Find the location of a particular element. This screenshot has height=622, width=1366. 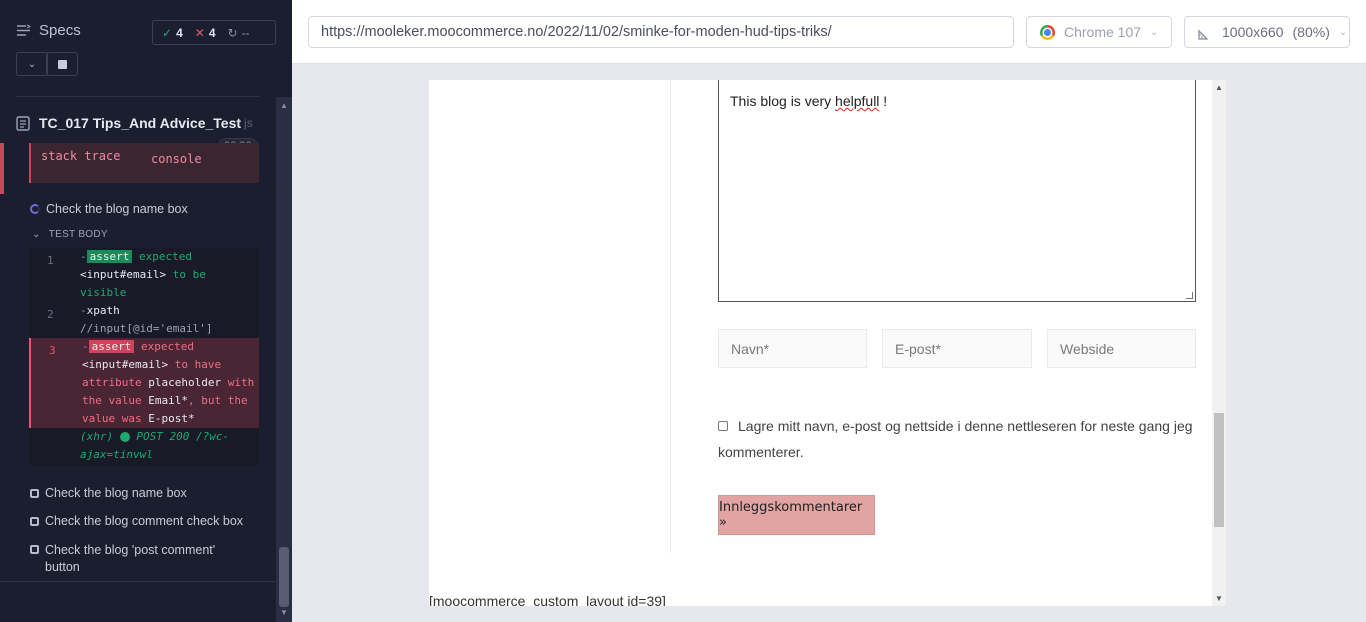

running-icon is located at coordinates (35, 209).